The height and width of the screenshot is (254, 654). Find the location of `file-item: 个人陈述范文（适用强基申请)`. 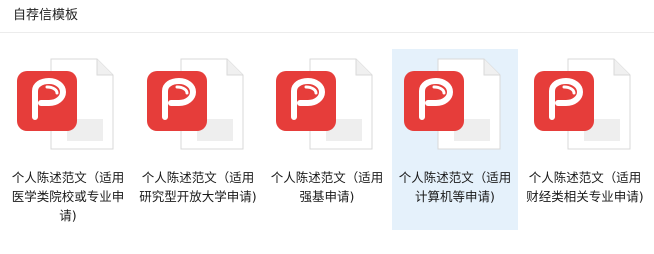

file-item: 个人陈述范文（适用强基申请) is located at coordinates (327, 139).